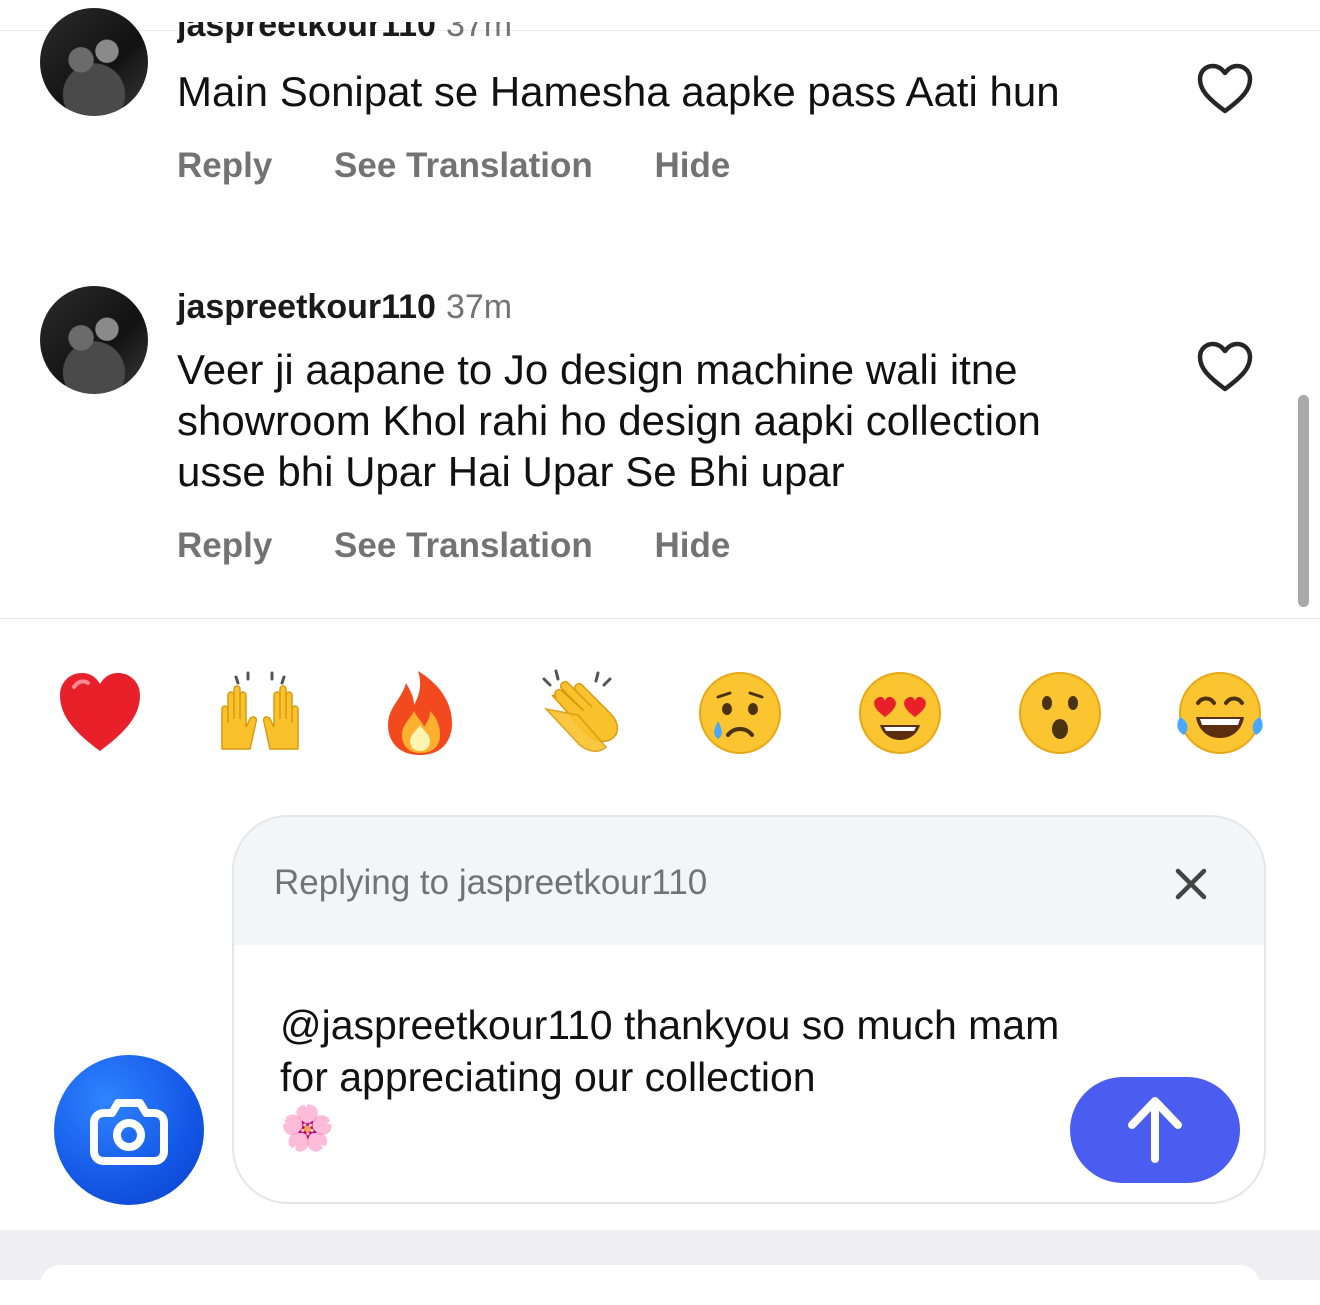 Image resolution: width=1320 pixels, height=1305 pixels. I want to click on raising-hands-emoji, so click(260, 713).